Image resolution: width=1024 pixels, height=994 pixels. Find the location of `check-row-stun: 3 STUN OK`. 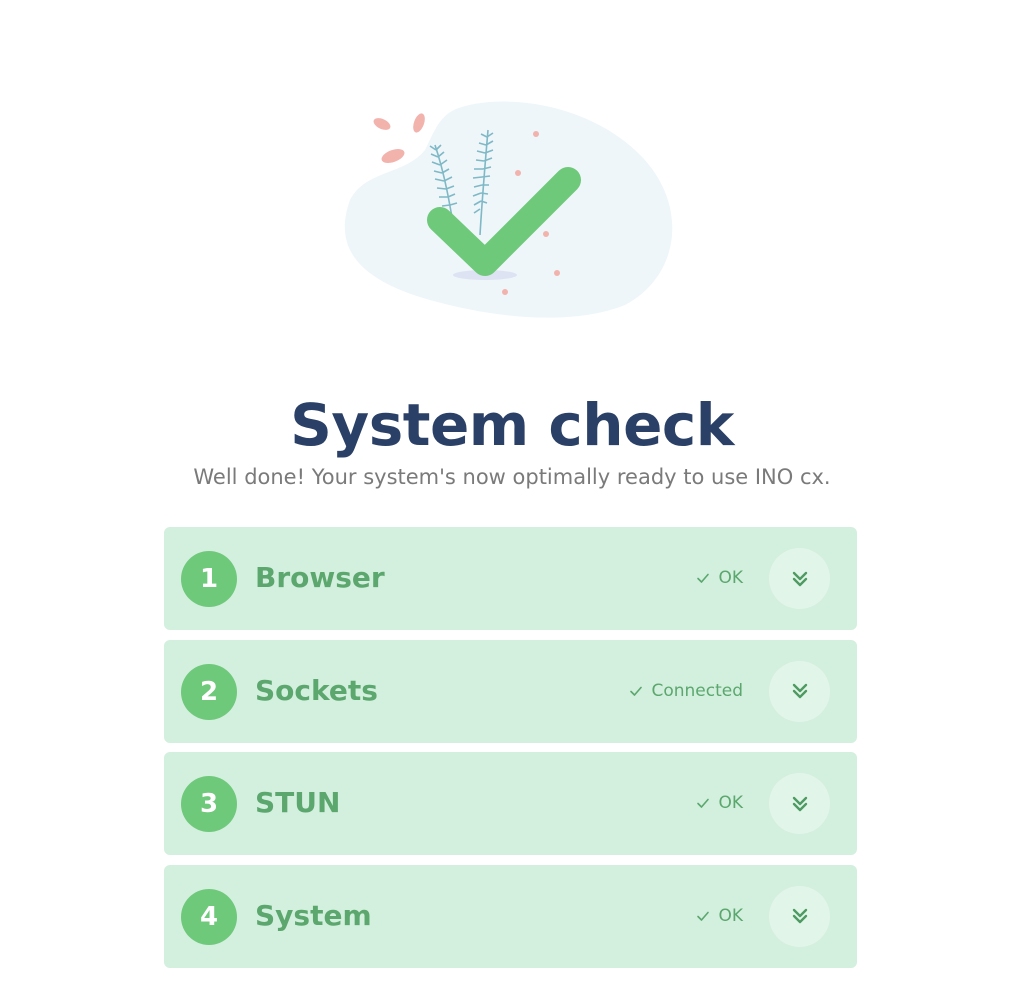

check-row-stun: 3 STUN OK is located at coordinates (510, 803).